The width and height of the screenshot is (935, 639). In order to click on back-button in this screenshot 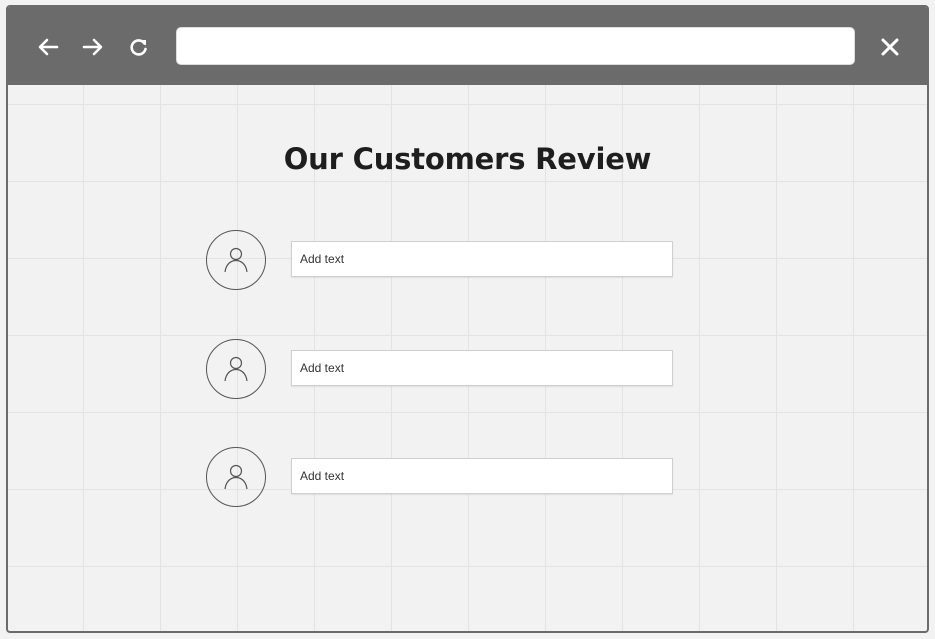, I will do `click(48, 47)`.